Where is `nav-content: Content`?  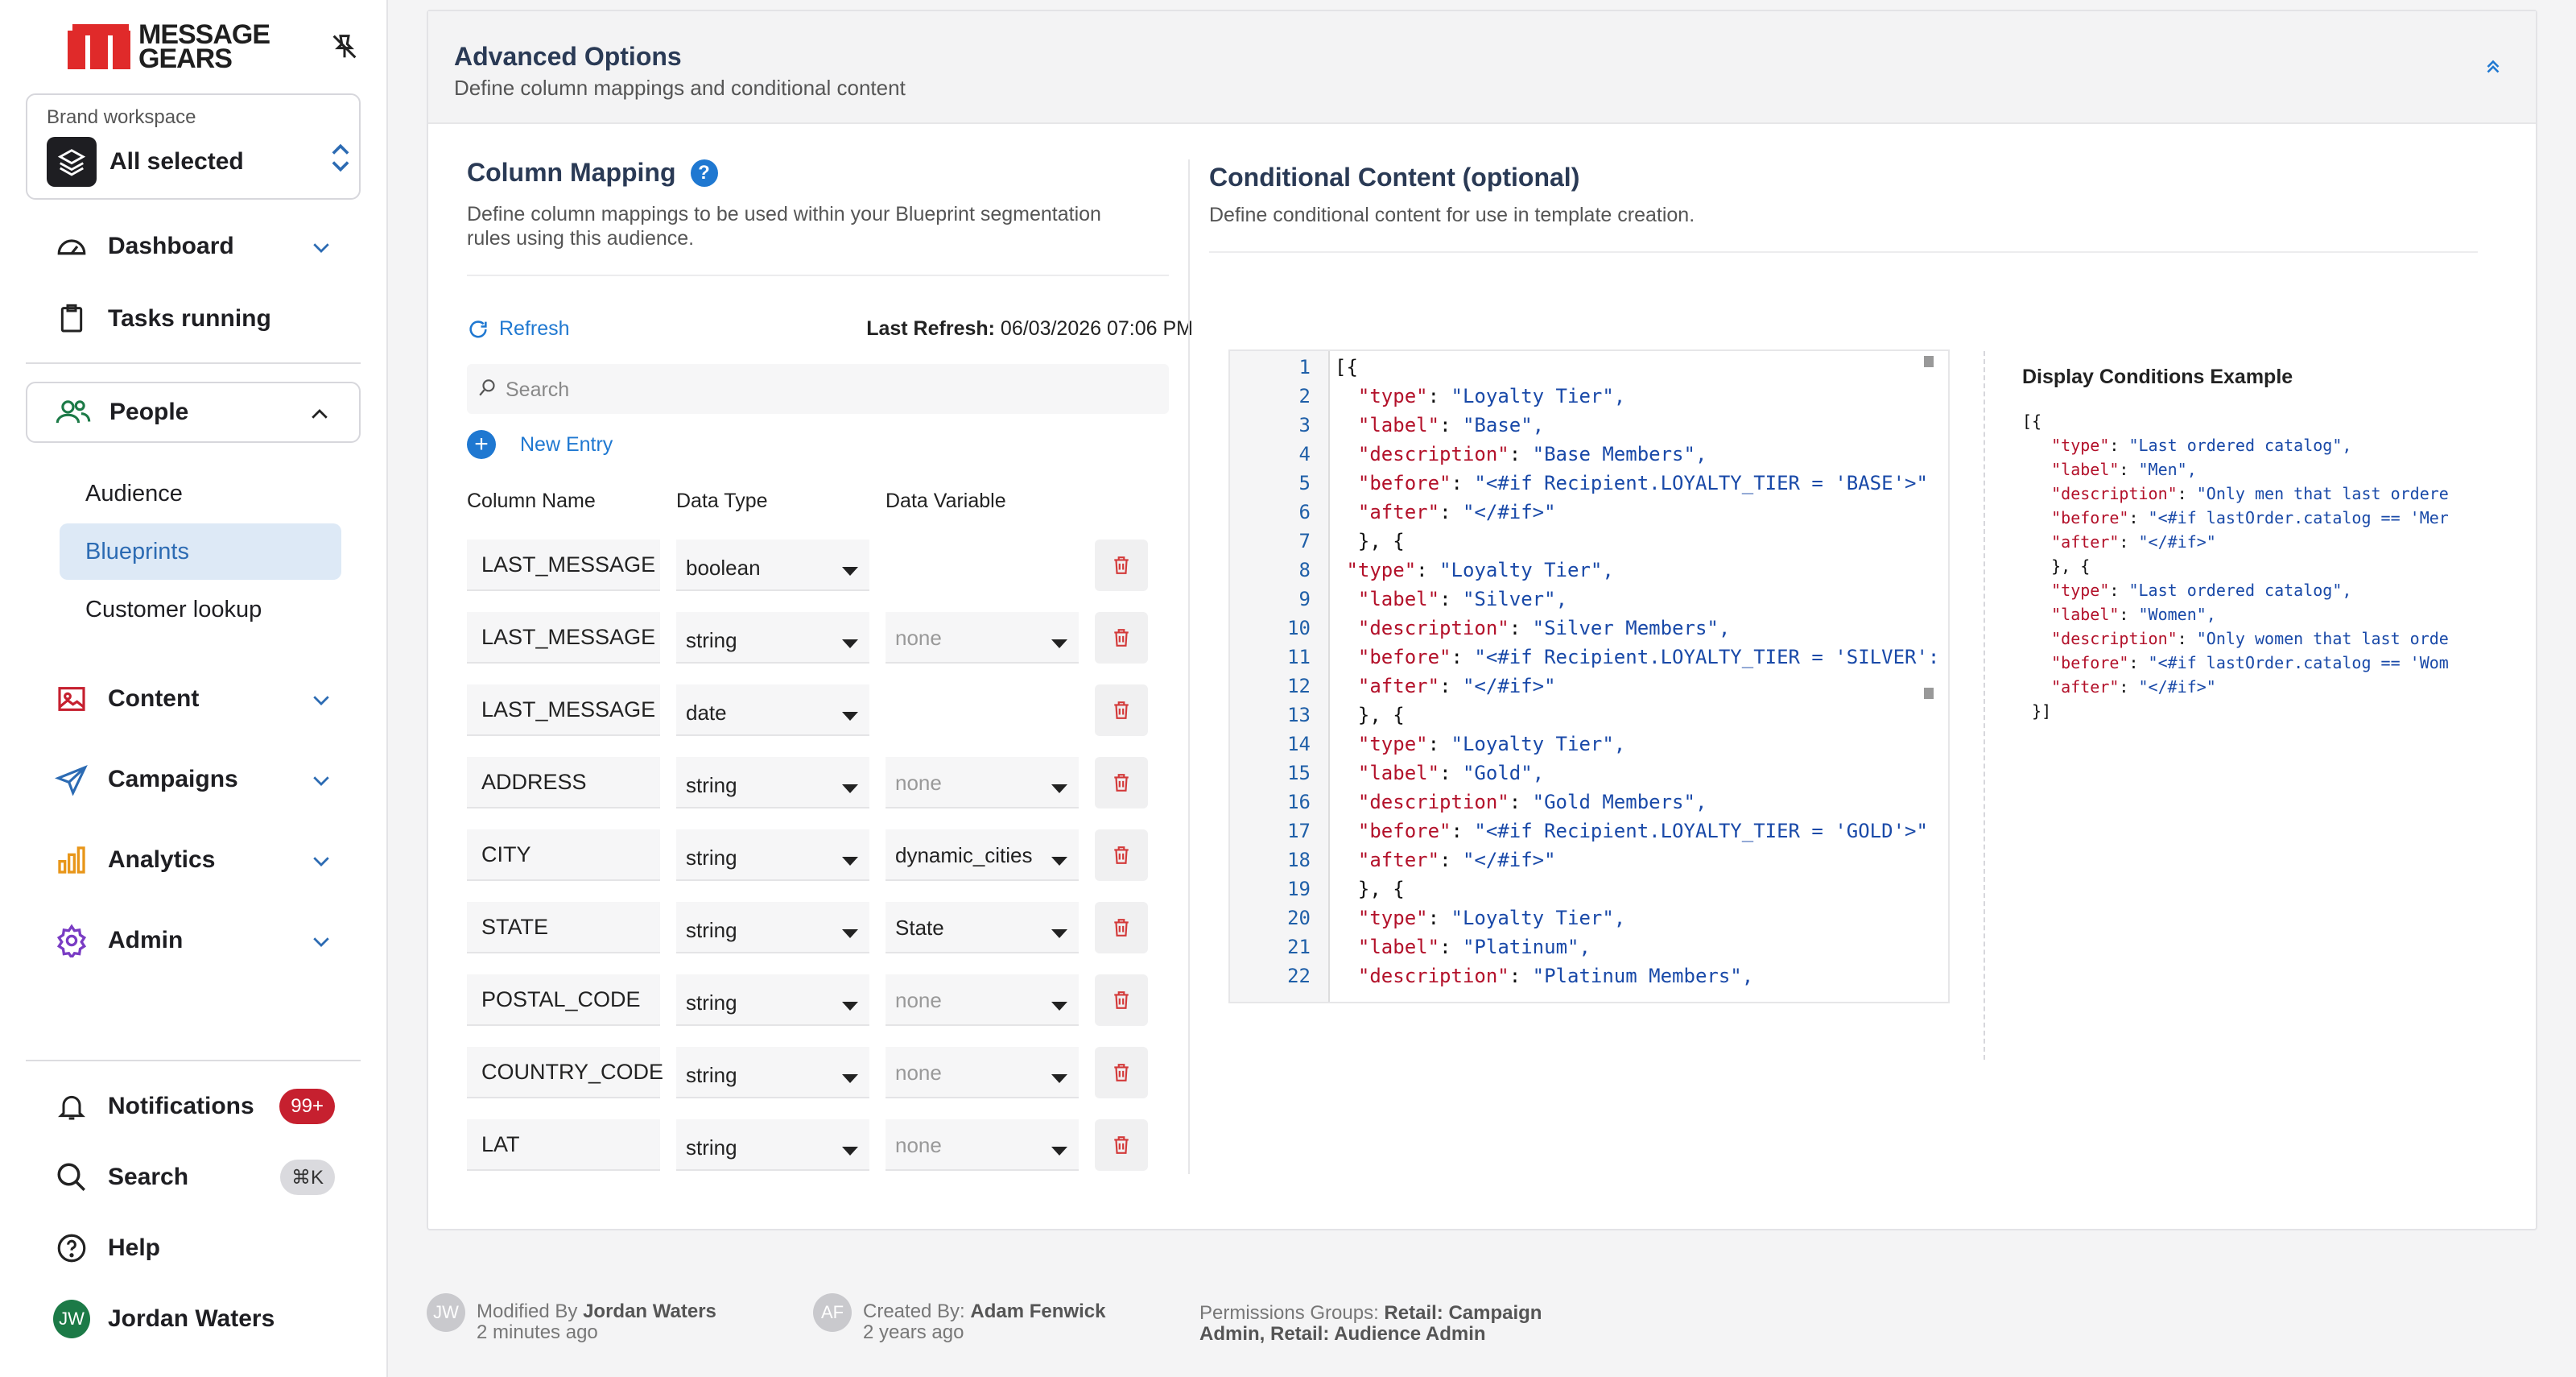
nav-content: Content is located at coordinates (193, 699).